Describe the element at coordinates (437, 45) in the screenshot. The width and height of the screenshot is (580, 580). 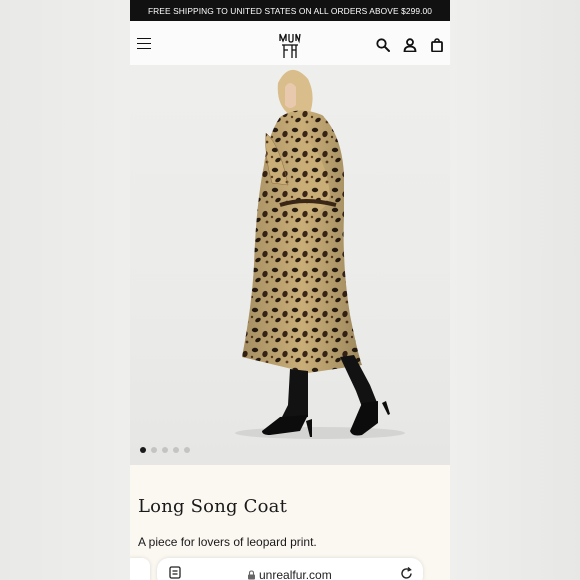
I see `shopping-bag-icon` at that location.